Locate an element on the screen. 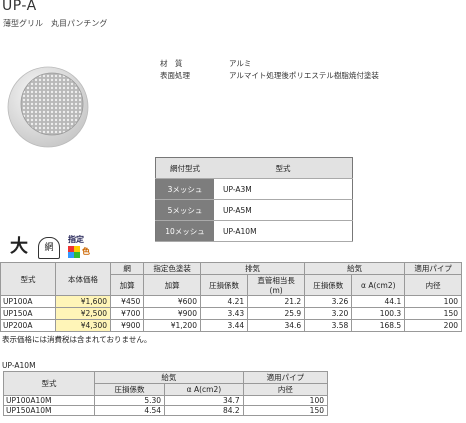  table-cell: 3.43 is located at coordinates (224, 313).